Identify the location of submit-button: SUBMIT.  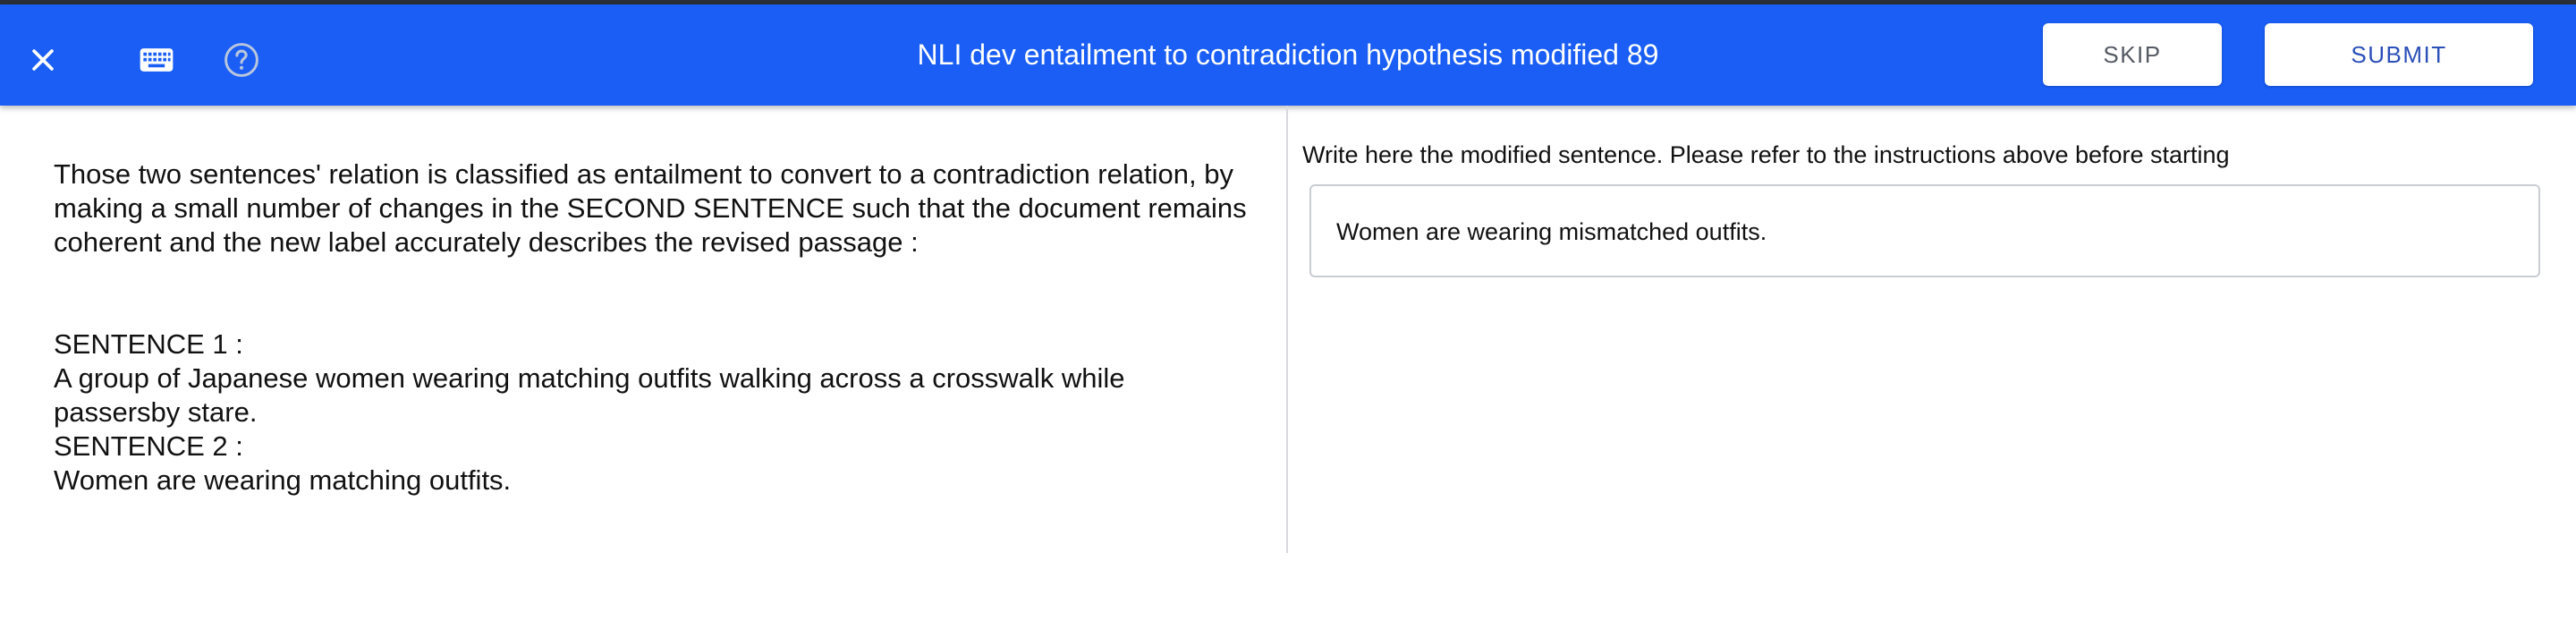
(2399, 55).